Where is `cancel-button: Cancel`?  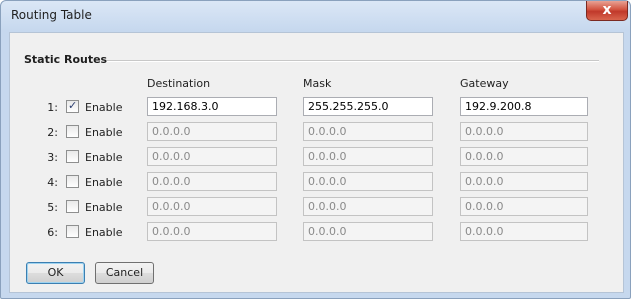 cancel-button: Cancel is located at coordinates (124, 273).